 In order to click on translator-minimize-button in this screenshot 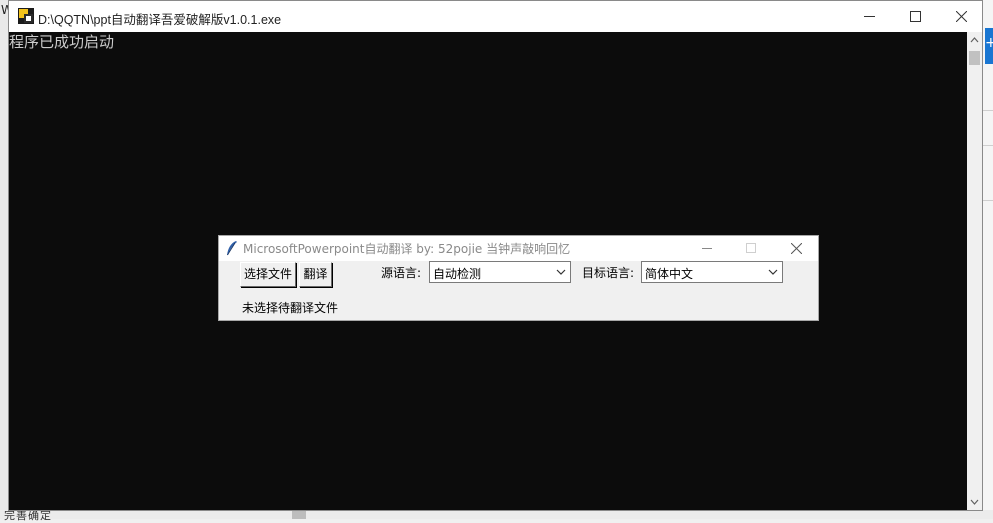, I will do `click(707, 248)`.